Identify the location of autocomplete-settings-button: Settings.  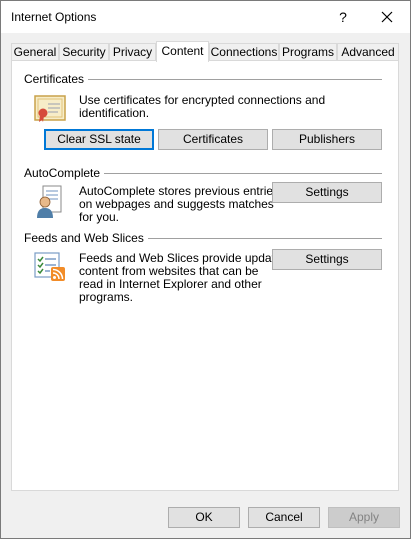
(327, 192).